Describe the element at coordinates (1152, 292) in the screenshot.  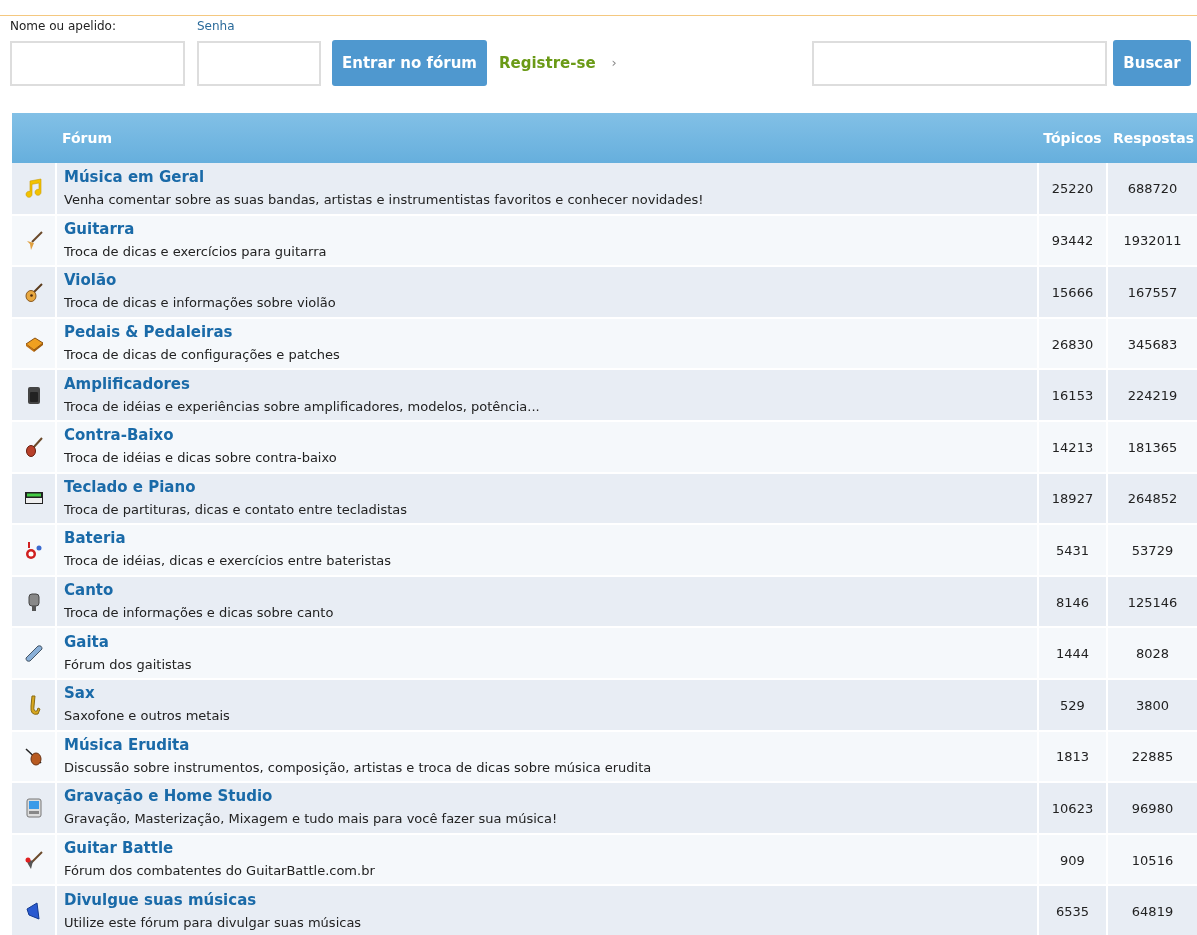
I see `replies-count: 167557` at that location.